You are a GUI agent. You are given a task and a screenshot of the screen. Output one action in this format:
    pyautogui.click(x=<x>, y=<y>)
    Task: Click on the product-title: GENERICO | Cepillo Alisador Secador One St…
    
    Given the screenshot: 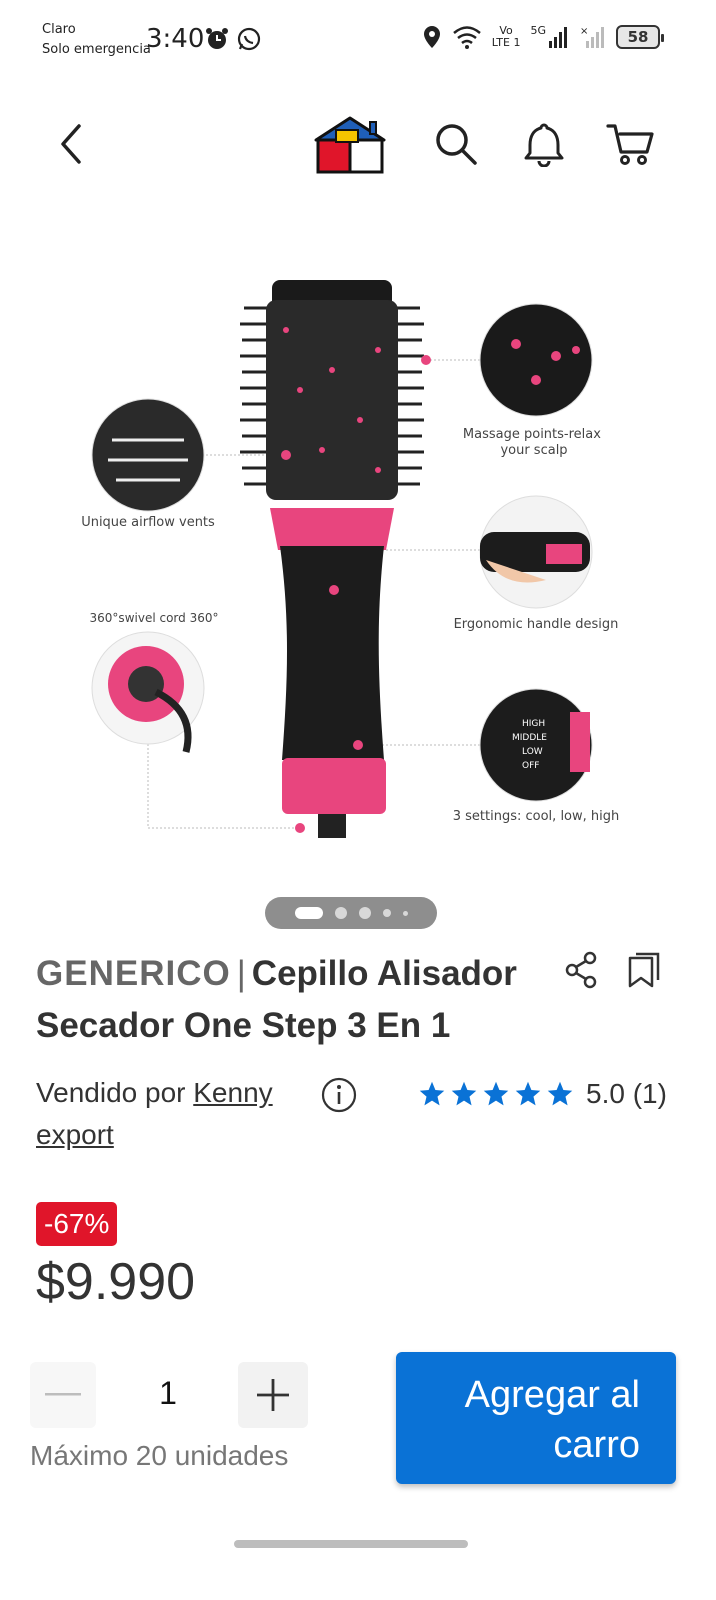 What is the action you would take?
    pyautogui.click(x=296, y=1000)
    